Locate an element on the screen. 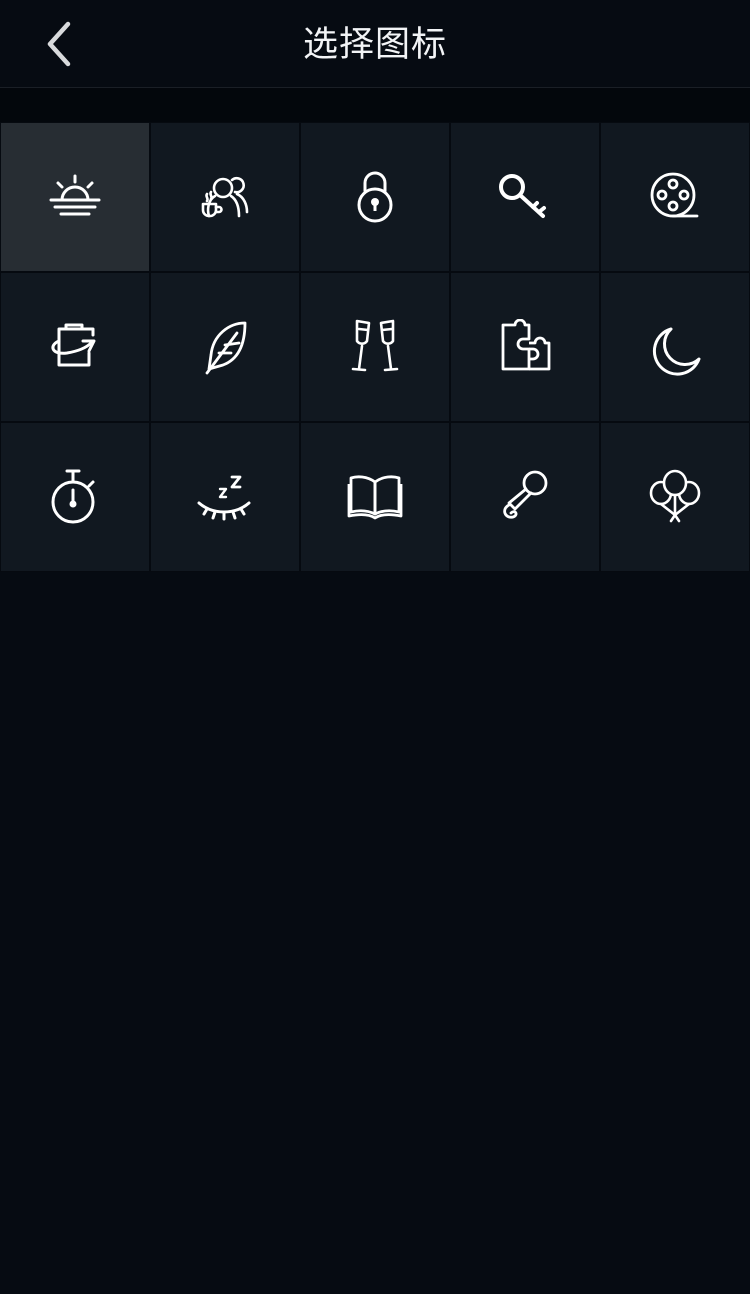  icon-option-padlock is located at coordinates (375, 197).